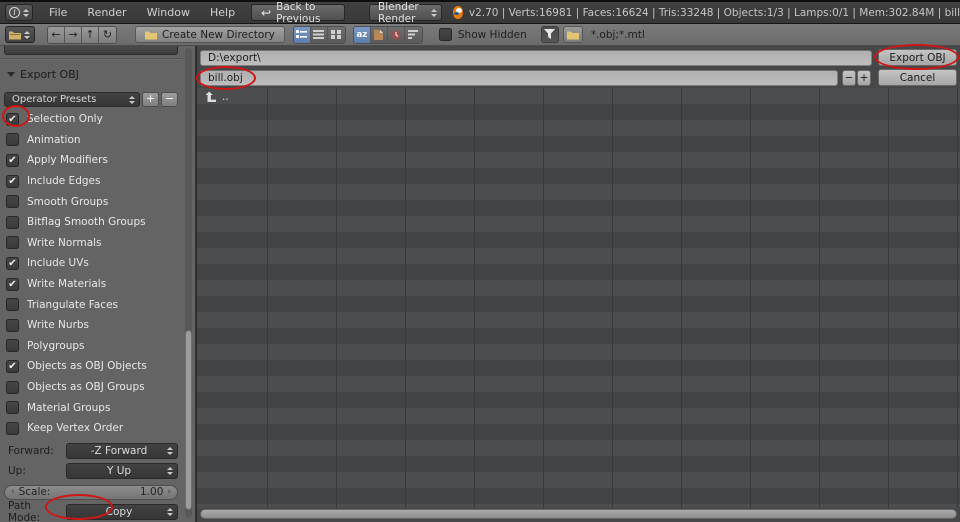 This screenshot has height=522, width=960. Describe the element at coordinates (90, 34) in the screenshot. I see `parent-directory-button: ↑` at that location.